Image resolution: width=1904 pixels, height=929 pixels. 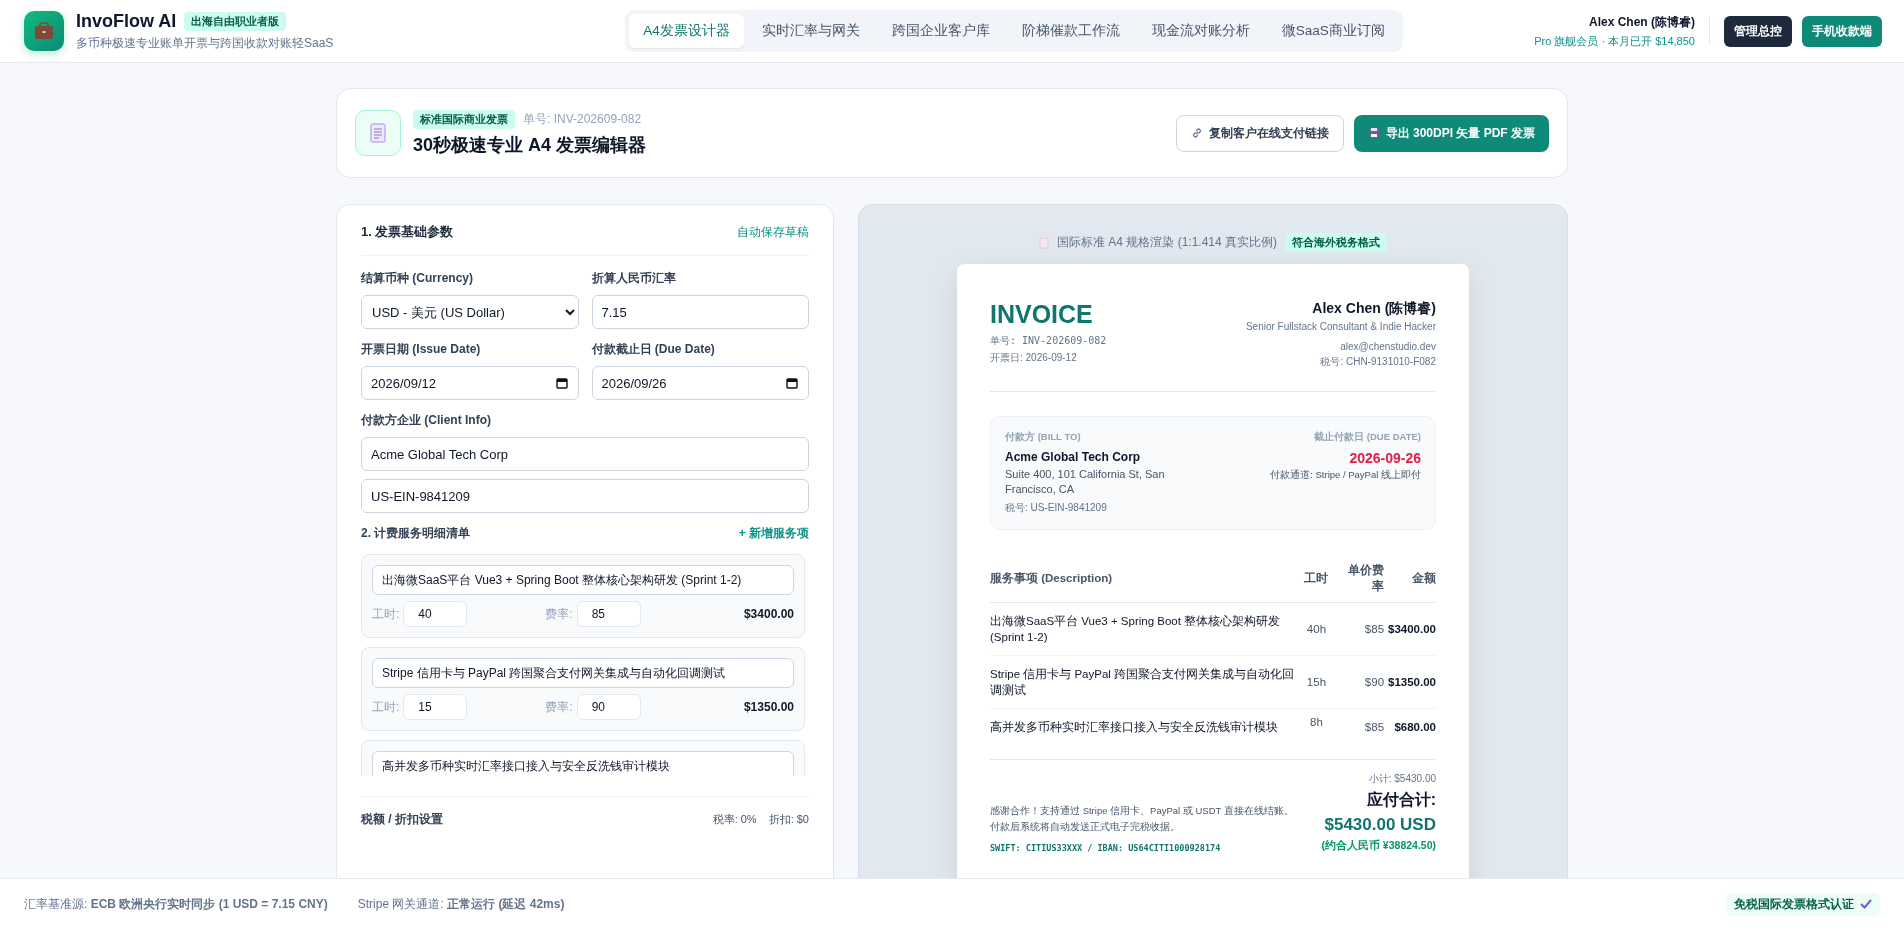 I want to click on action-button: 导出 300DPI 矢量 PDF 发票, so click(x=1451, y=133).